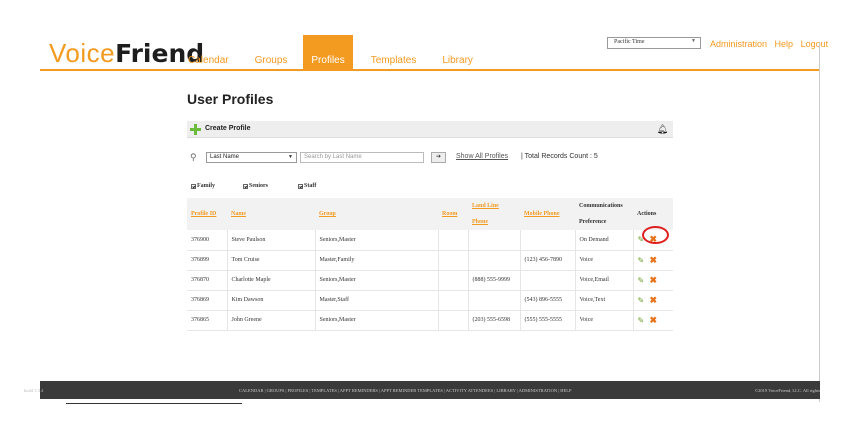 The image size is (862, 434). What do you see at coordinates (482, 156) in the screenshot?
I see `show-all-profiles-link: Show All Profiles` at bounding box center [482, 156].